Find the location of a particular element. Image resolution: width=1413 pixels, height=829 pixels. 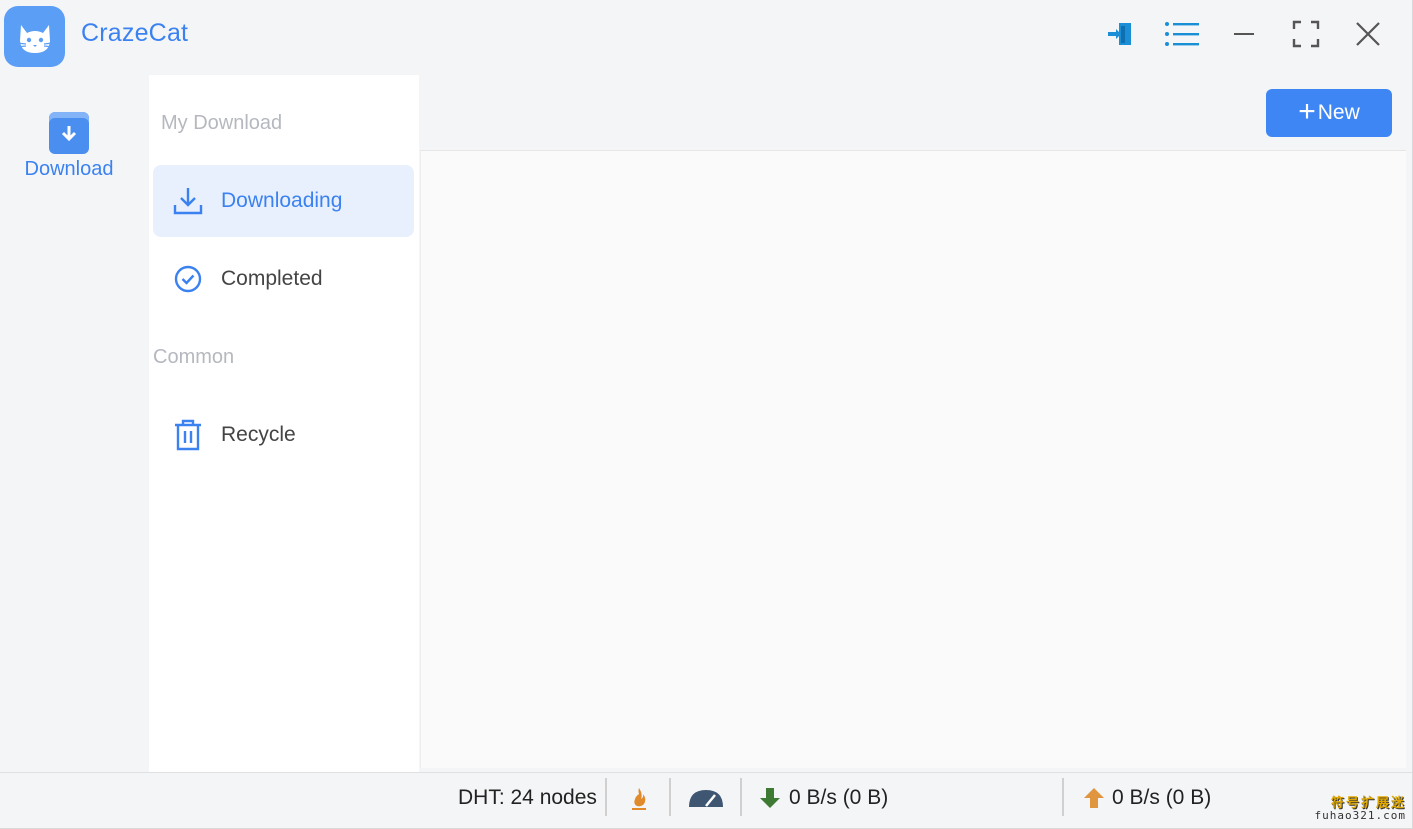

section-title-common: Common is located at coordinates (194, 357).